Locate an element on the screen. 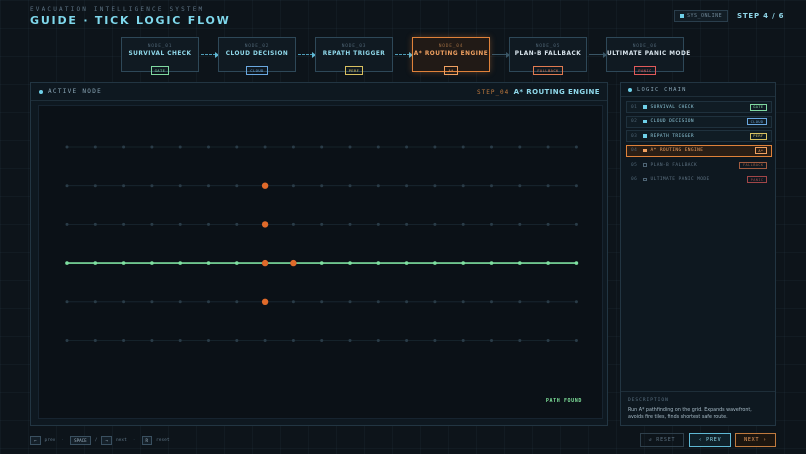  flow-node-1: NODE_01 SURVIVAL CHECK GATE is located at coordinates (160, 56).